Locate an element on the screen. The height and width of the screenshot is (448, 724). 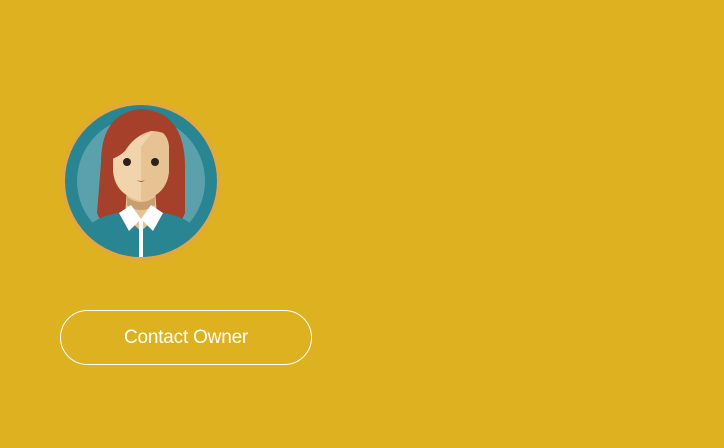
woman-avatar-icon is located at coordinates (141, 181).